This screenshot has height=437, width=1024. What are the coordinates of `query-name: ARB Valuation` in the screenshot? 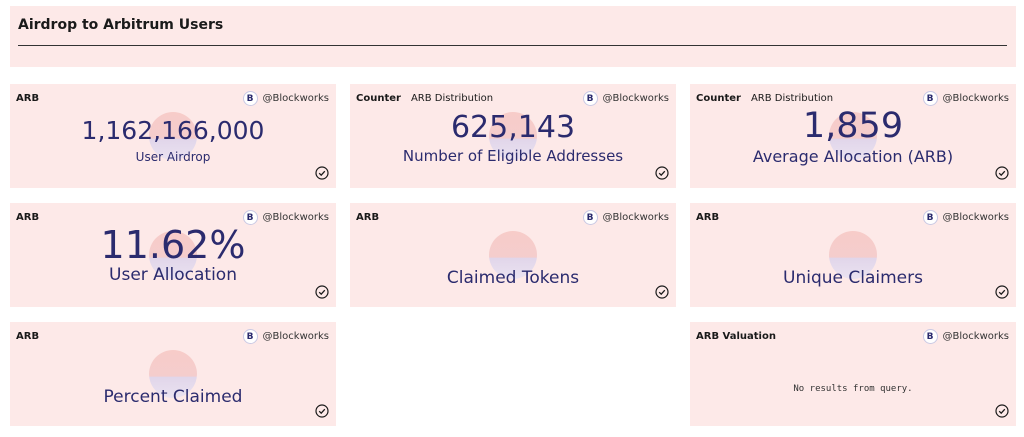 It's located at (736, 336).